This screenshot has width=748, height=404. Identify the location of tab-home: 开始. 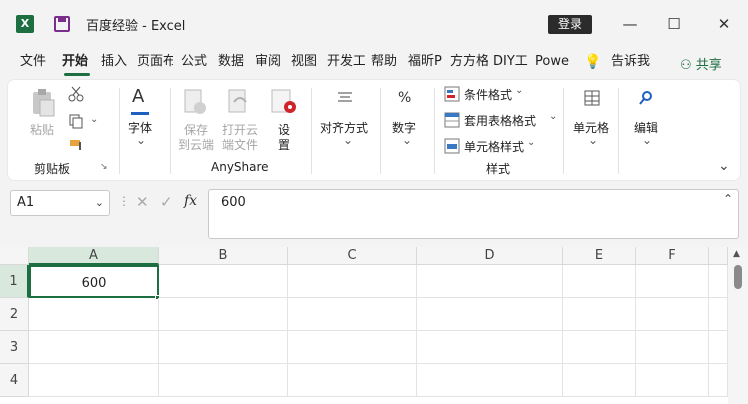
(77, 63).